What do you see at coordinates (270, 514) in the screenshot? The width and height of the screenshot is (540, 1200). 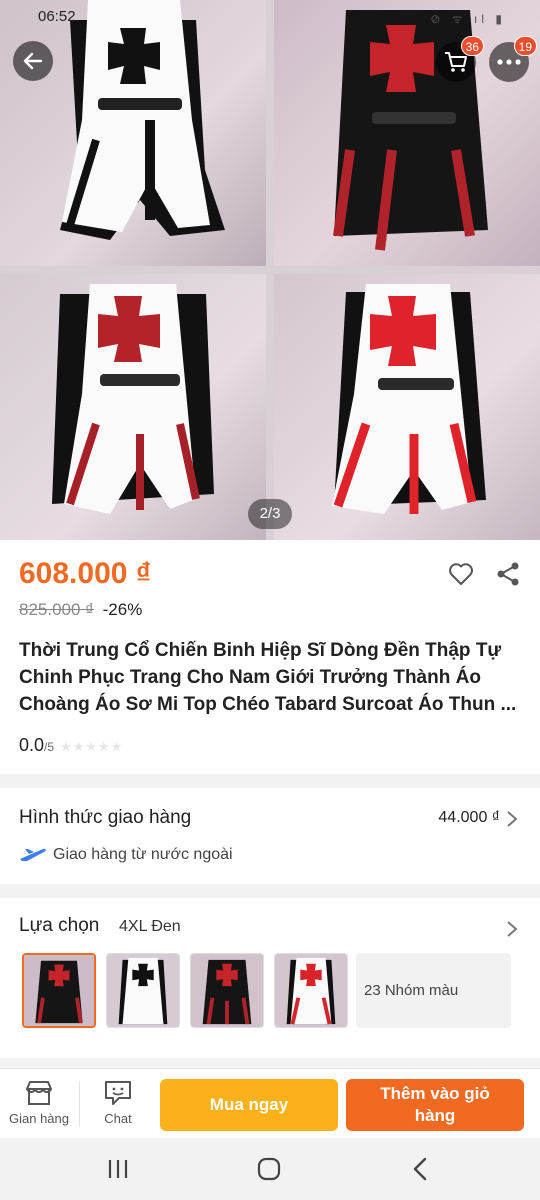 I see `image-page-indicator: 2/3` at bounding box center [270, 514].